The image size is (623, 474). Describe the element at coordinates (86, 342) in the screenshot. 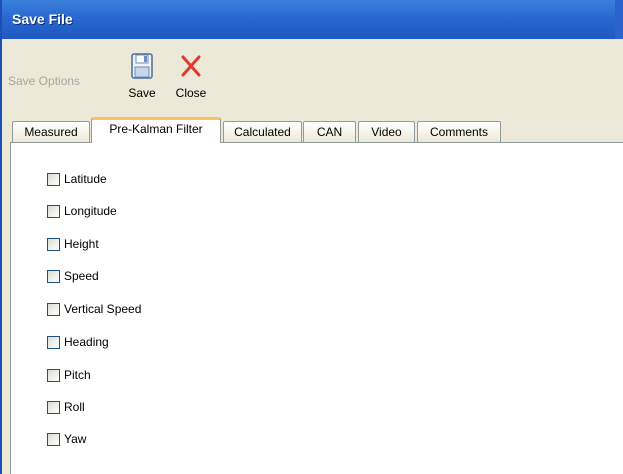

I see `option-label: Heading` at that location.